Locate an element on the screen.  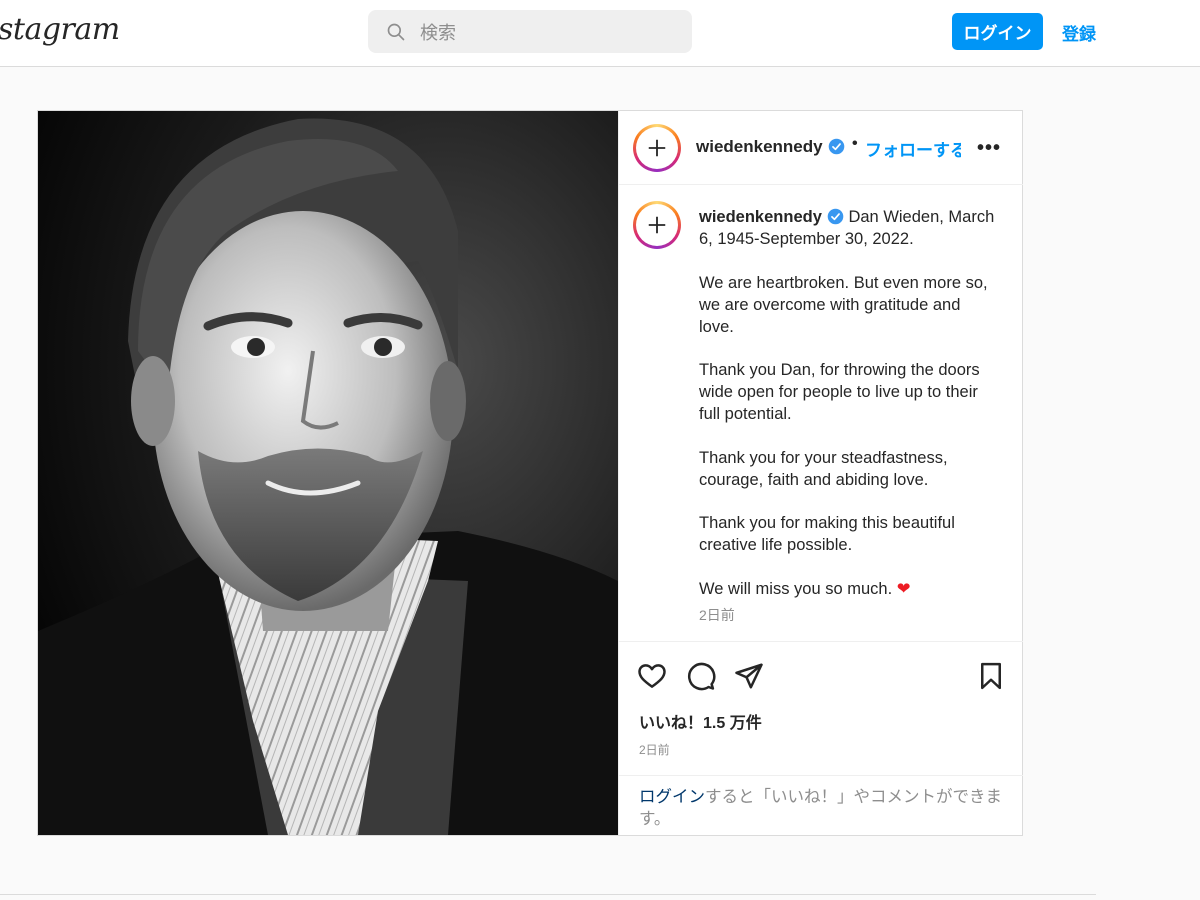
signup-link: 登録 is located at coordinates (1079, 32).